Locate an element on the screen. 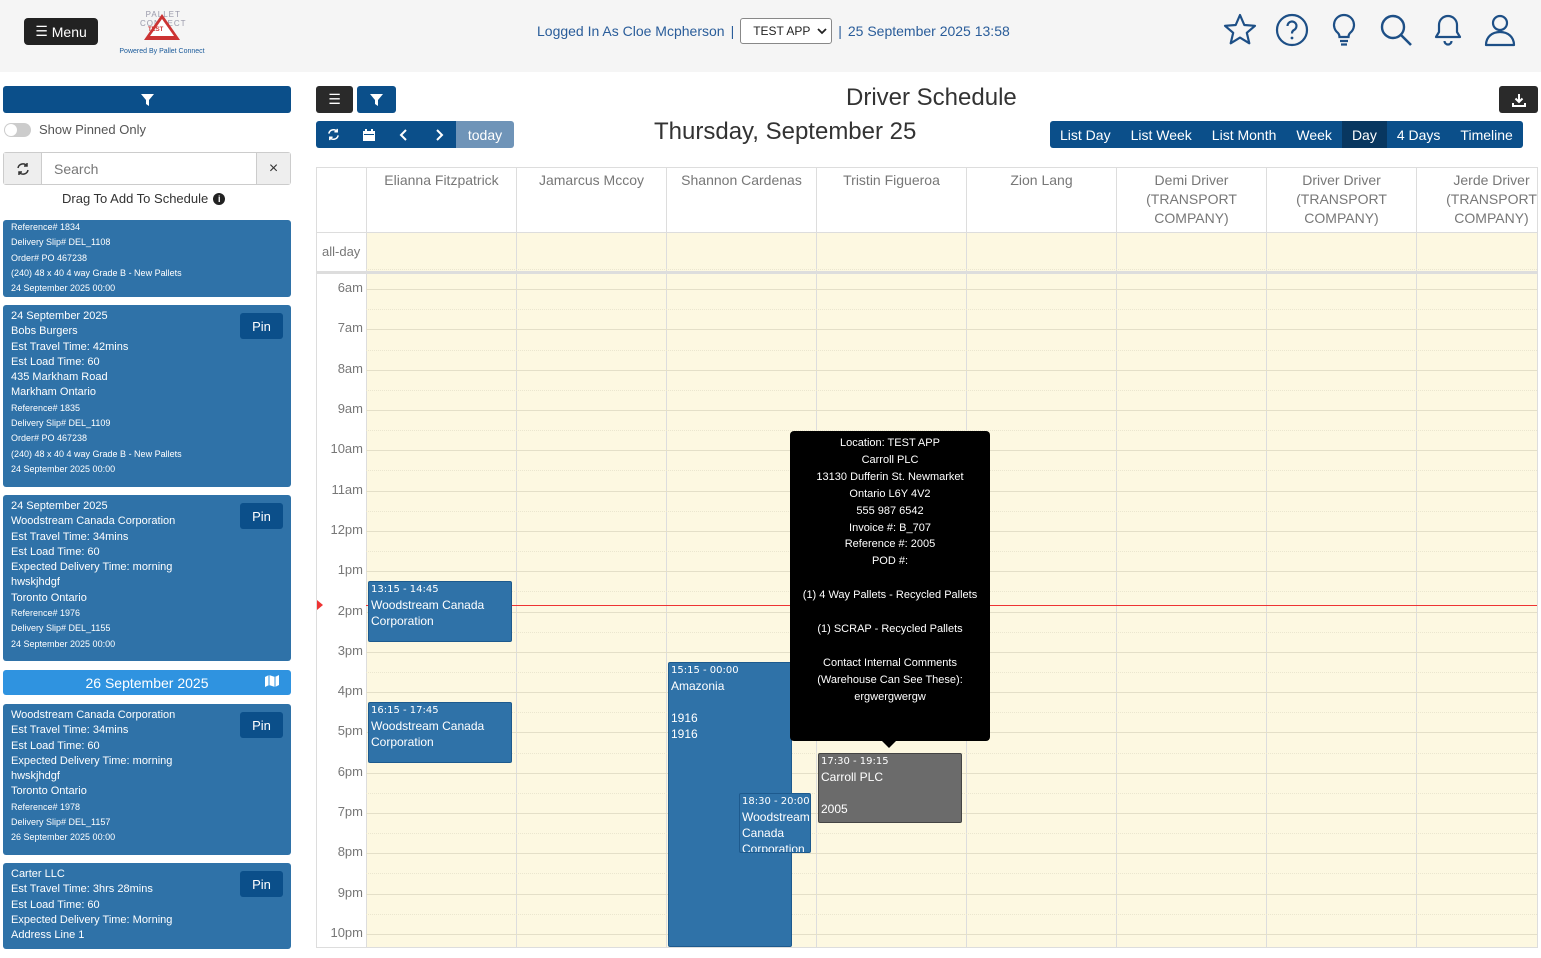  event-time: 18:30 - 20:00 is located at coordinates (776, 801).